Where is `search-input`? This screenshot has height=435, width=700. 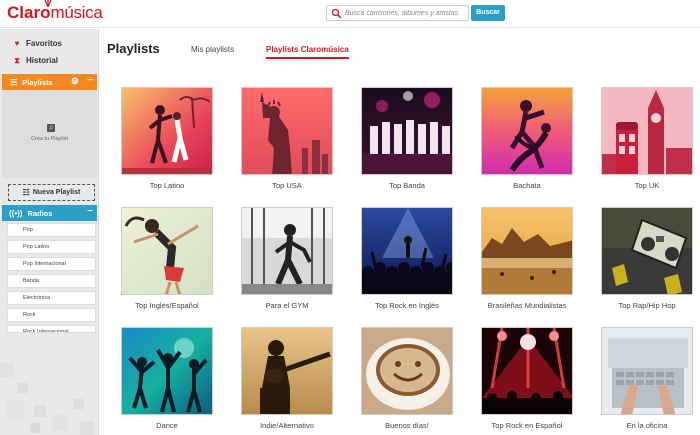
search-input is located at coordinates (405, 13).